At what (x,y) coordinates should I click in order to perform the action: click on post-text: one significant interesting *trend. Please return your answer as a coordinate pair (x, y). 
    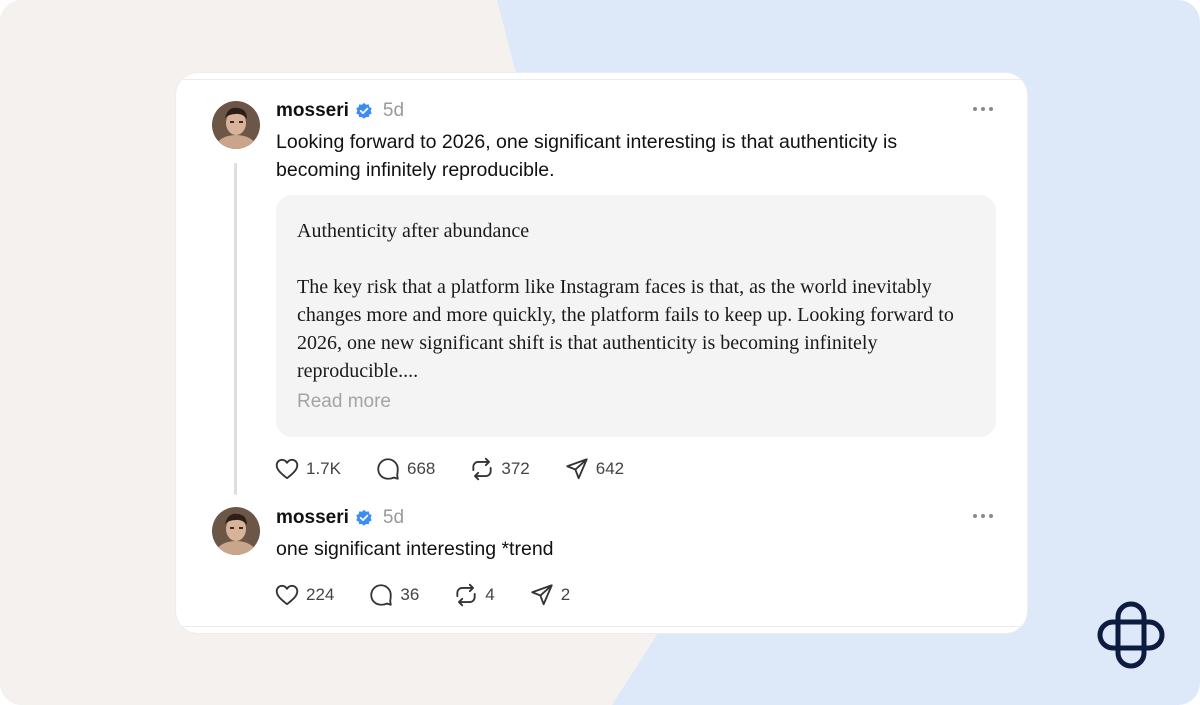
    Looking at the image, I should click on (415, 549).